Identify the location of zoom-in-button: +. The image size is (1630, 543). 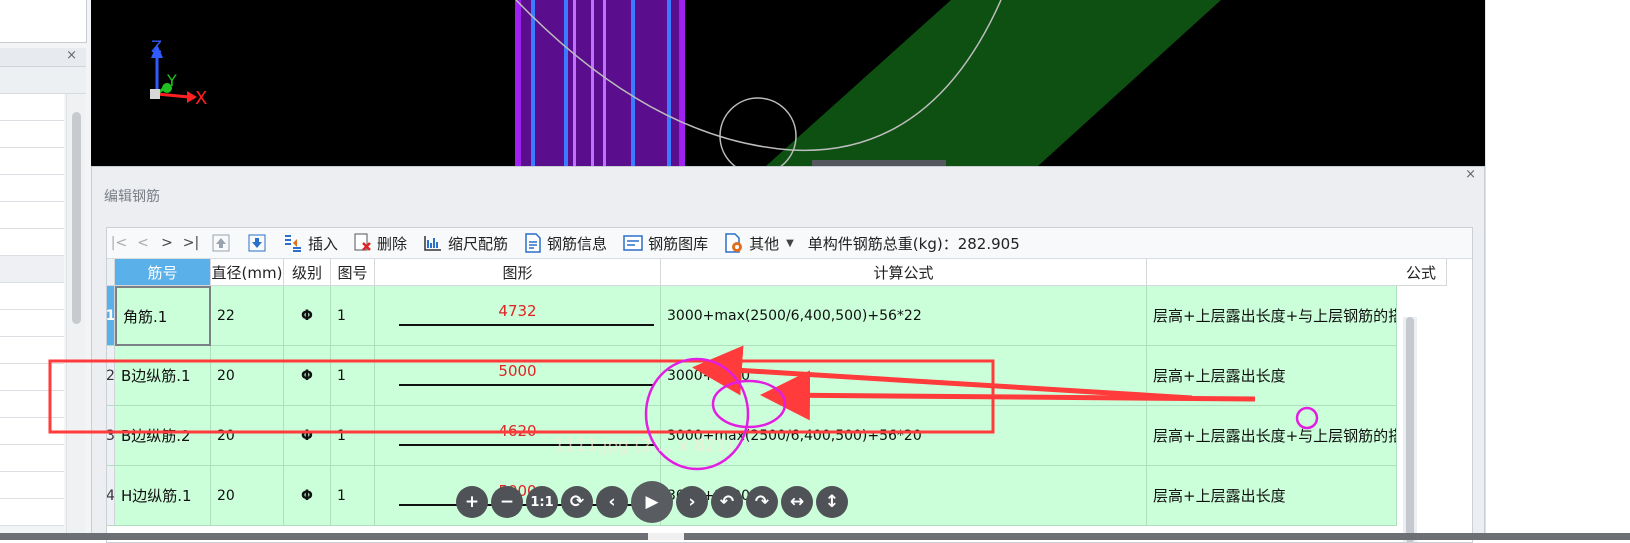
(472, 502).